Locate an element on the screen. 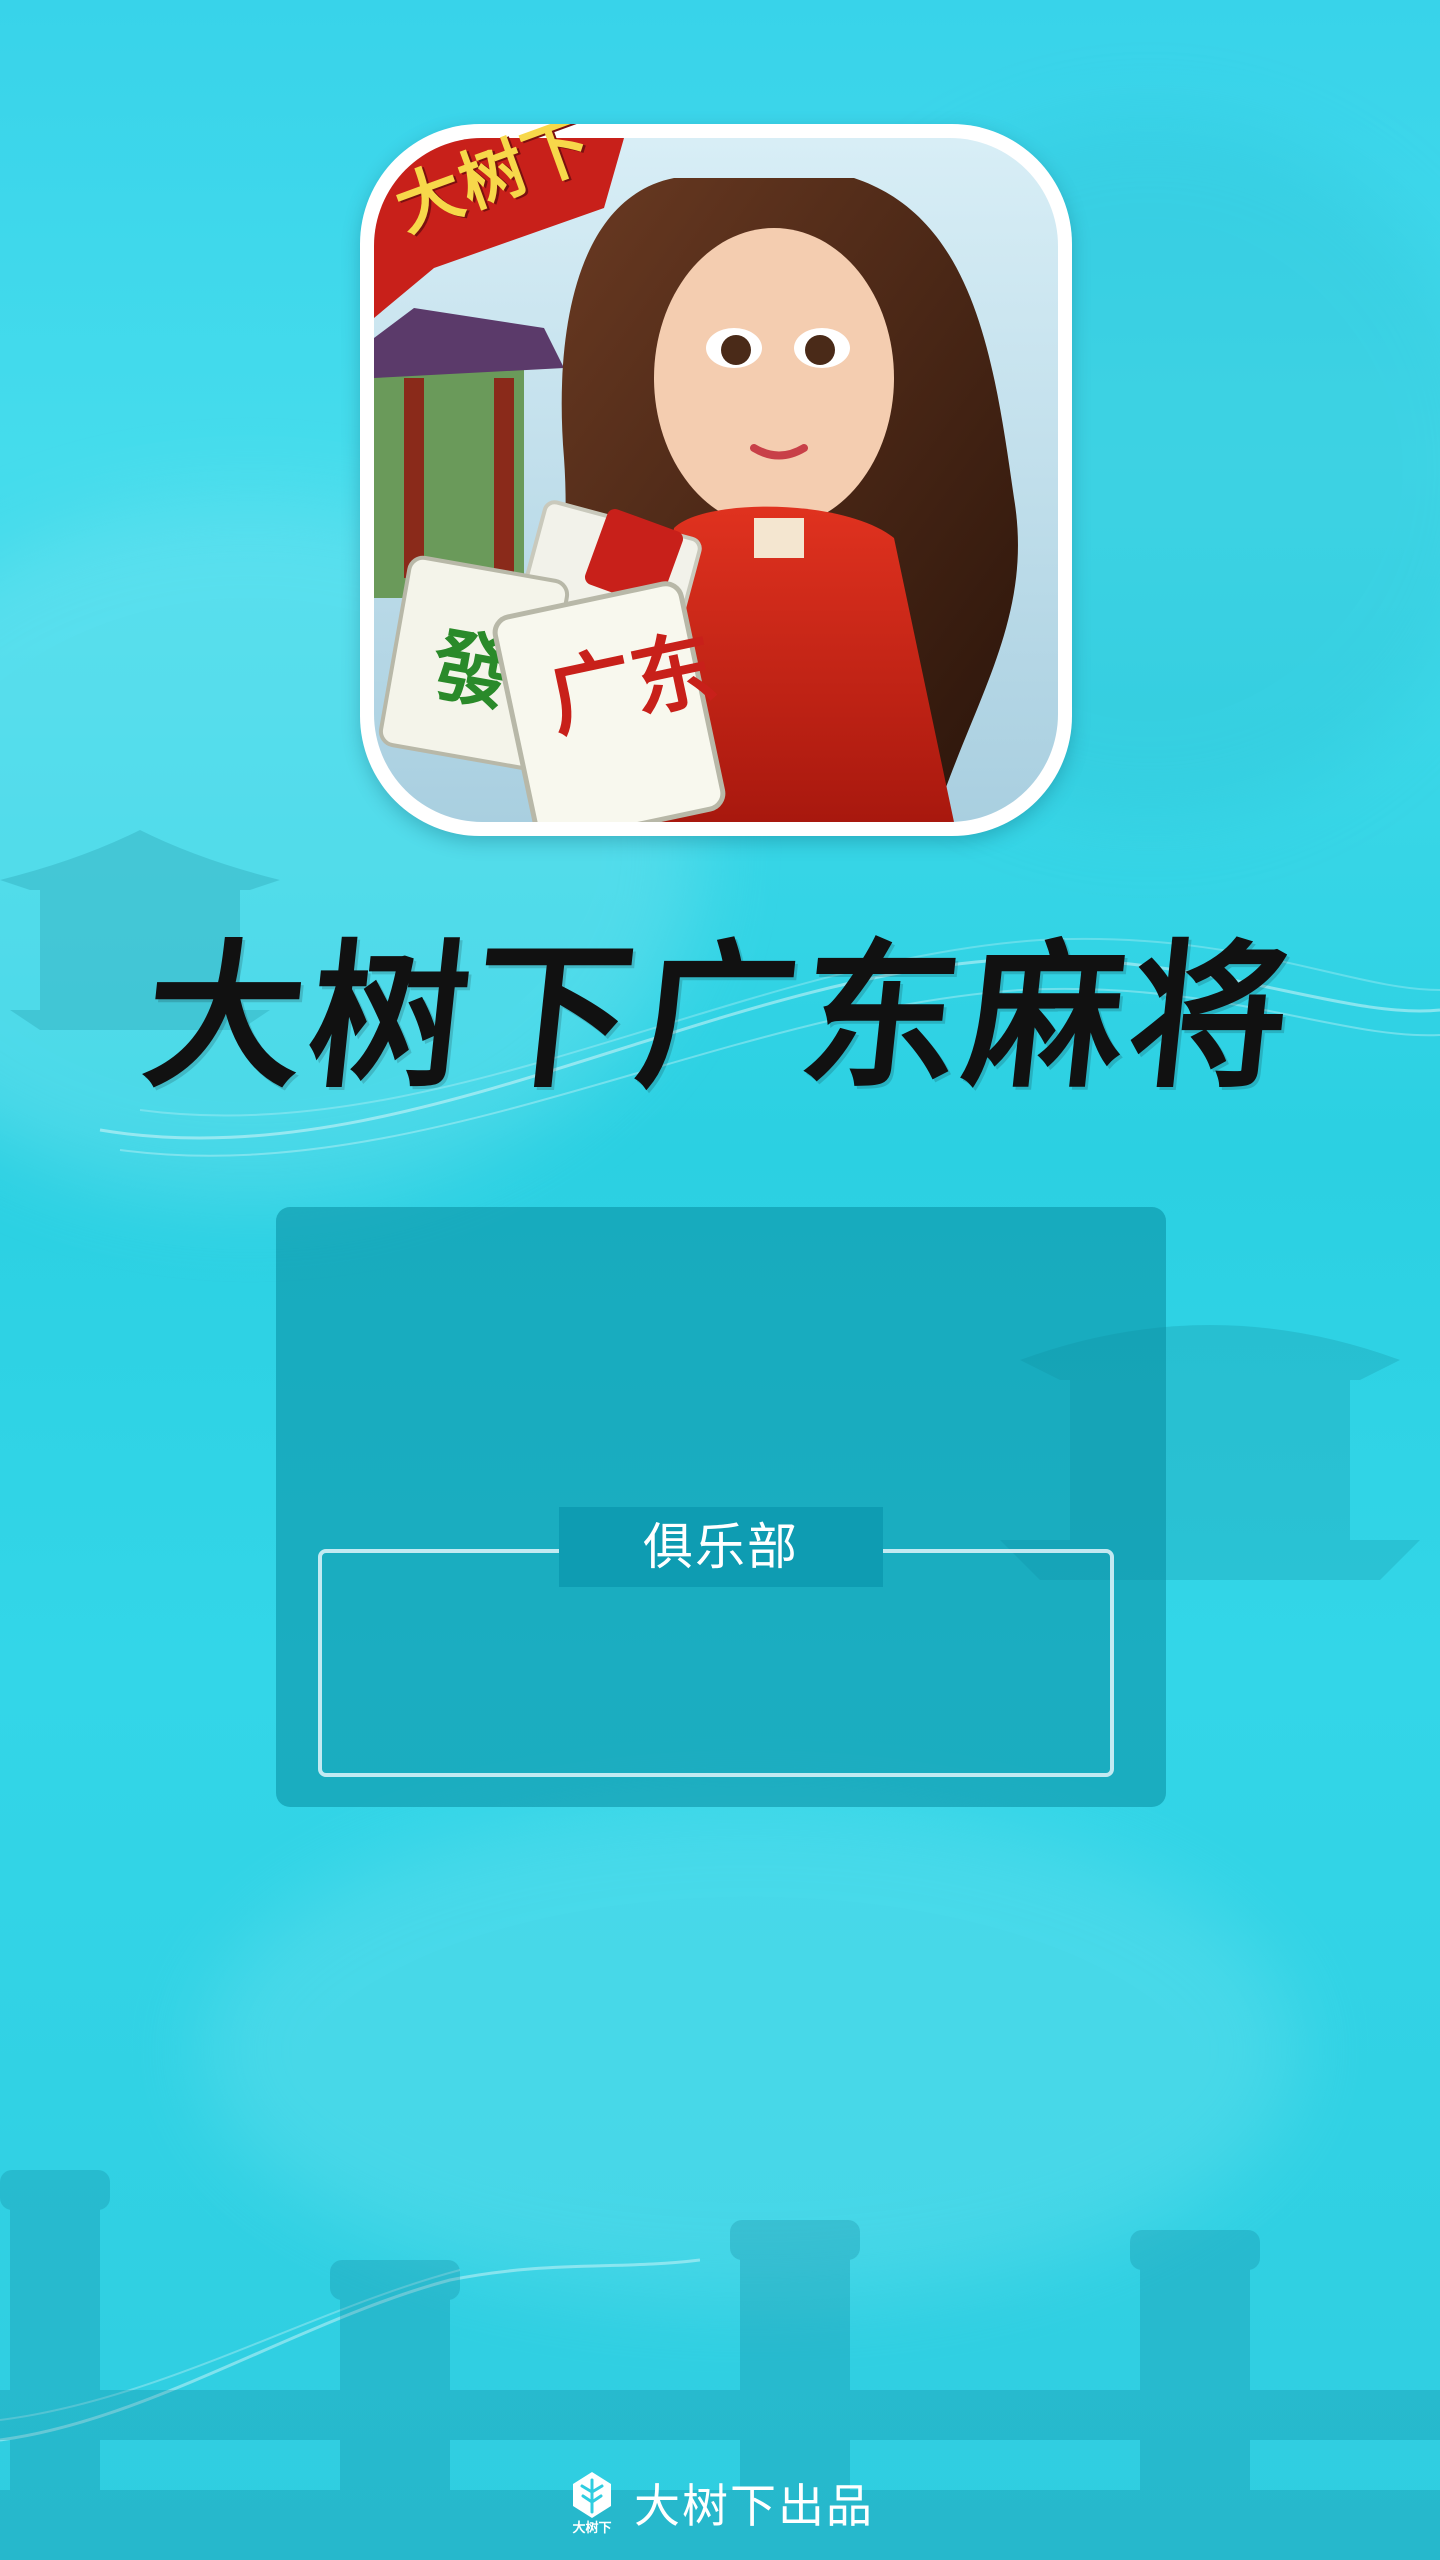 The height and width of the screenshot is (2560, 1440). club-label-wrap: 俱乐部 is located at coordinates (721, 1547).